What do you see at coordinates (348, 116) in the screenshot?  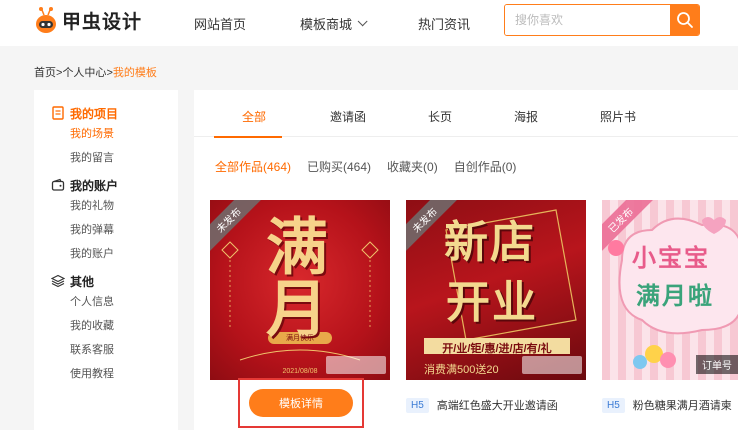 I see `tab-invitation: 邀请函` at bounding box center [348, 116].